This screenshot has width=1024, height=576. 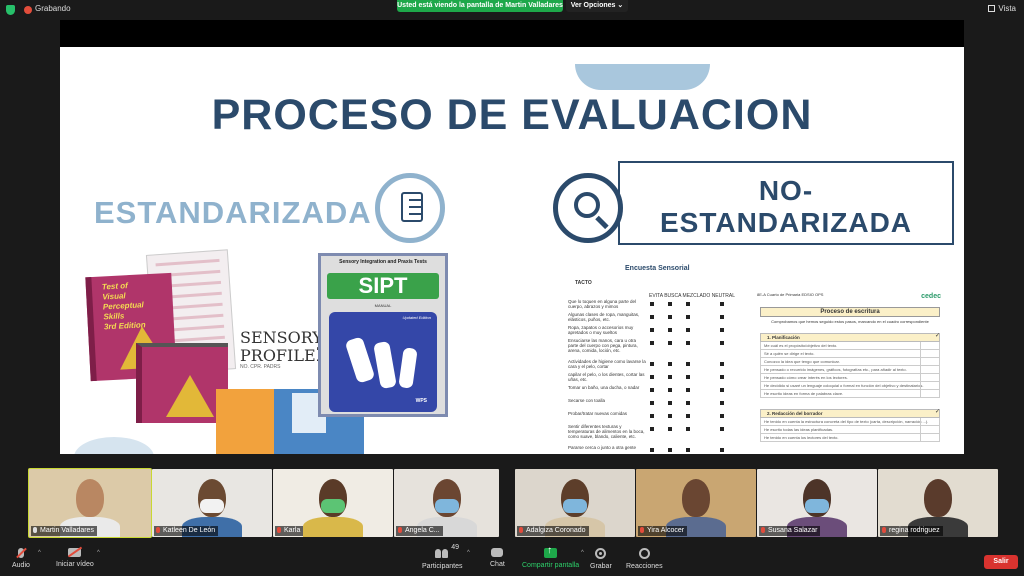 What do you see at coordinates (790, 294) in the screenshot?
I see `writing-header: 8E-A Cuarto de Primaria EDSIO OPS` at bounding box center [790, 294].